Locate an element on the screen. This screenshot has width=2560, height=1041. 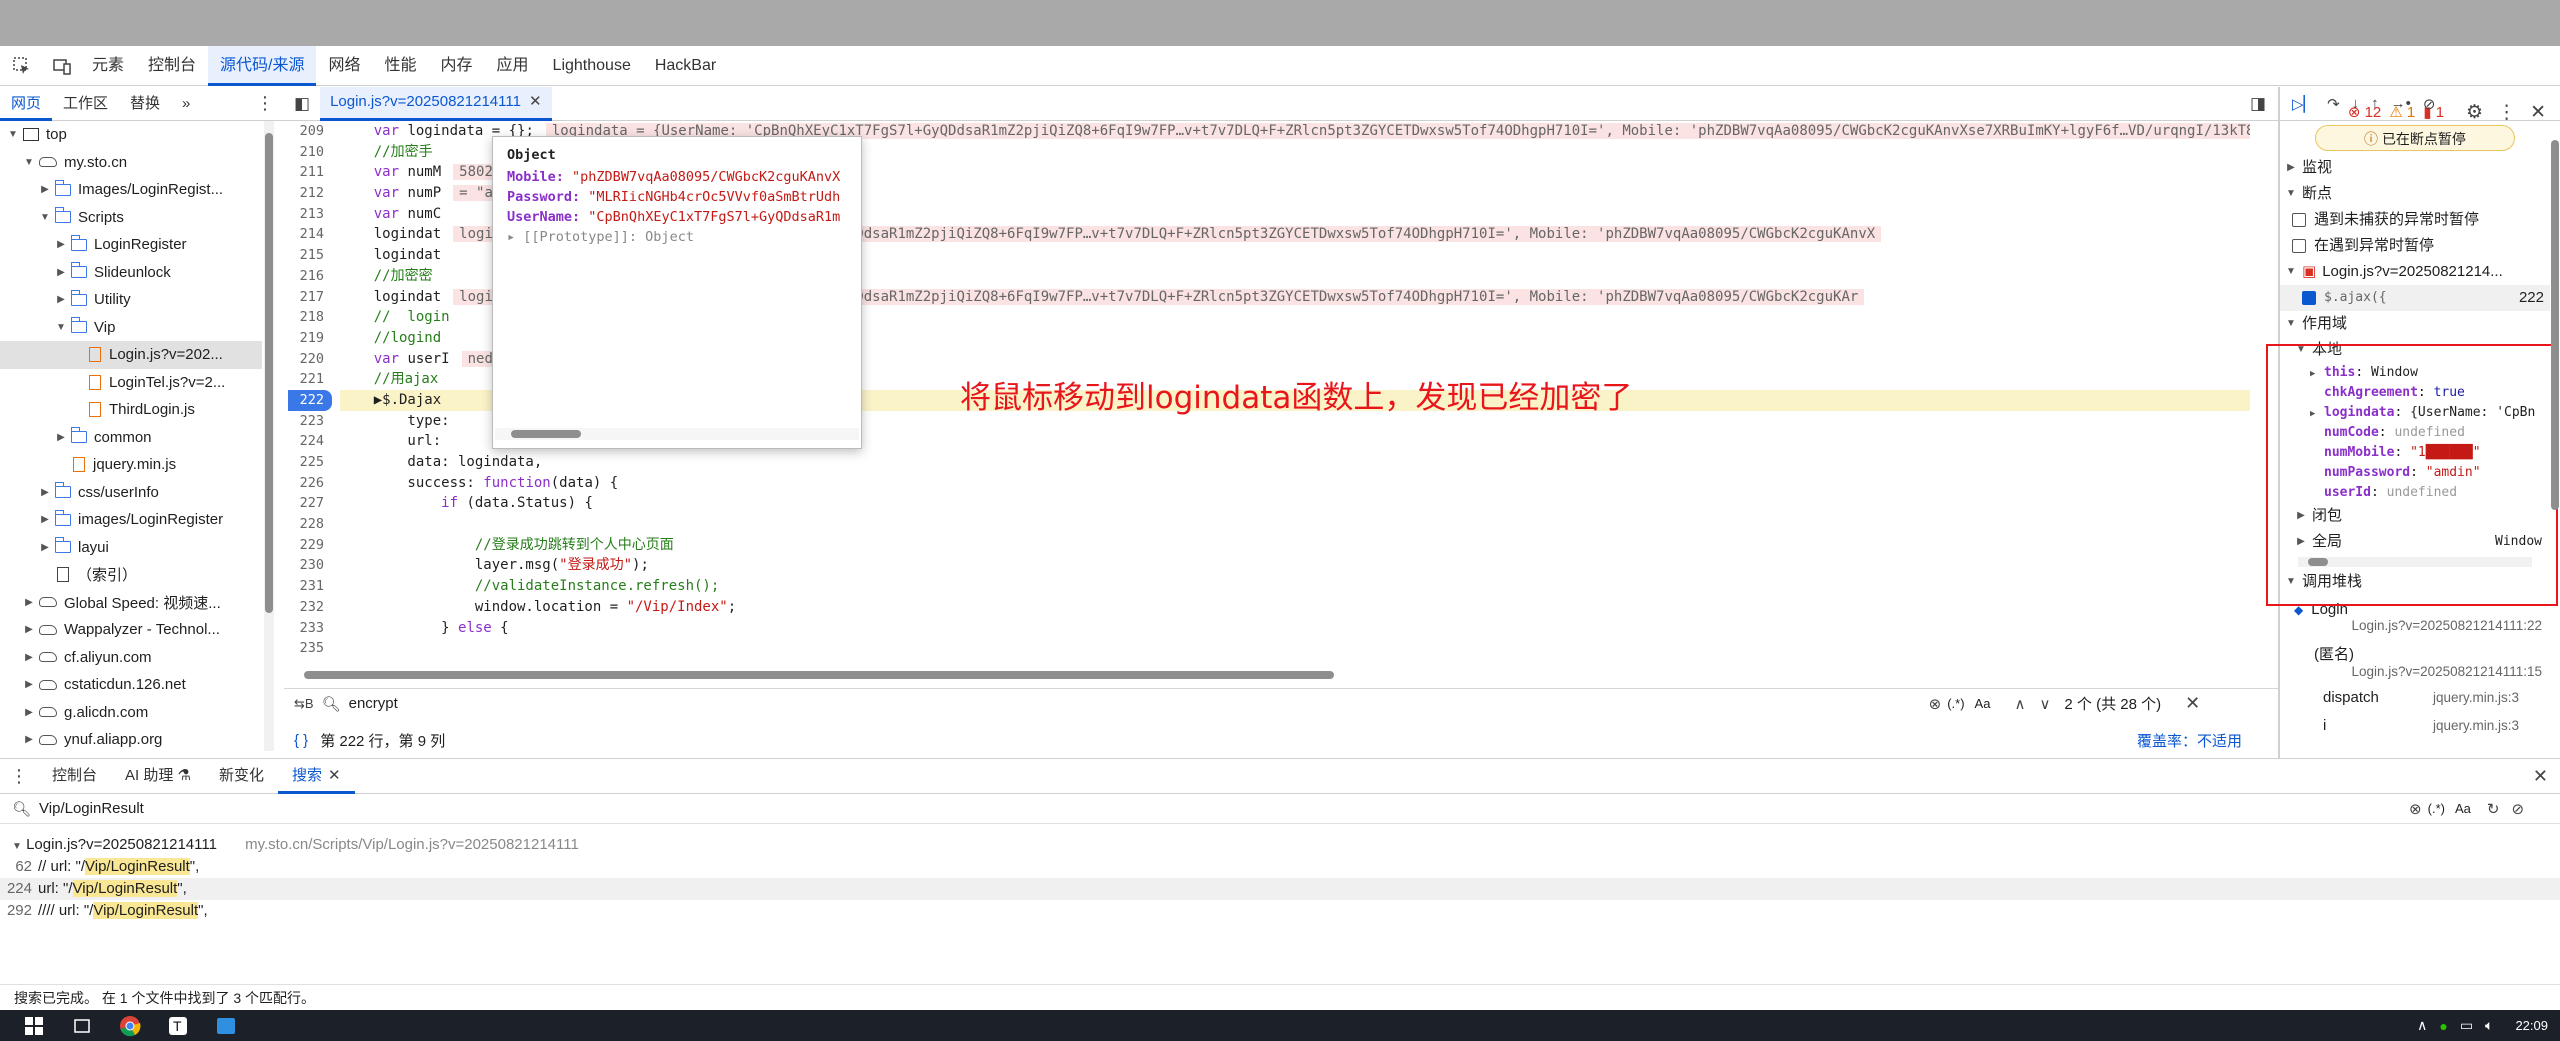
code-line: success: function(data) { is located at coordinates (1295, 483).